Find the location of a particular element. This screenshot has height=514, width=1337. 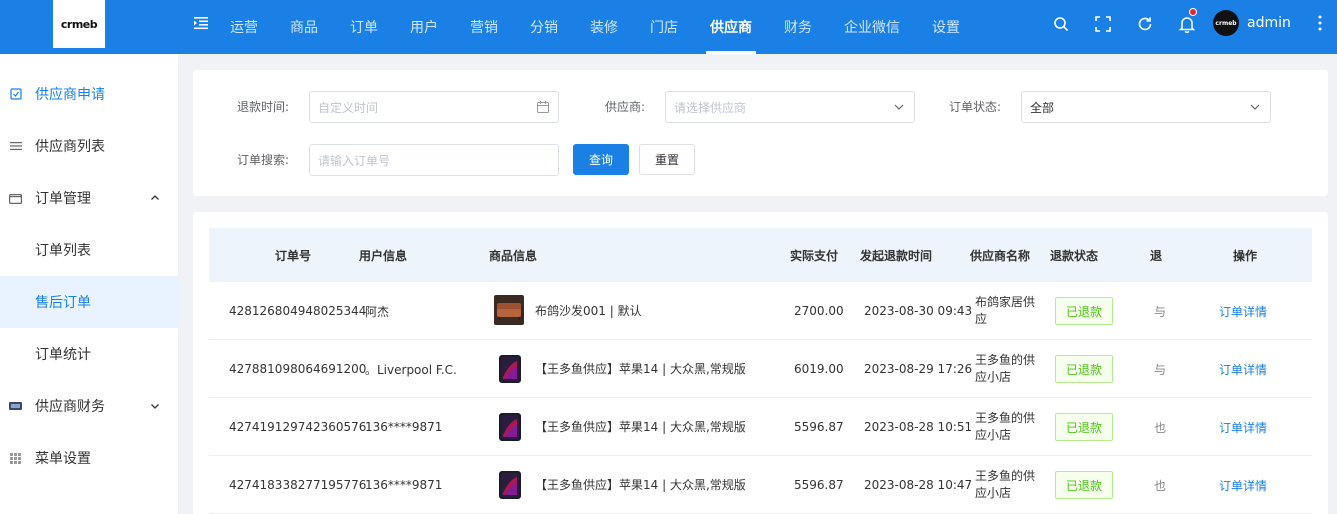

order-no: 427419129742360576 is located at coordinates (298, 427).